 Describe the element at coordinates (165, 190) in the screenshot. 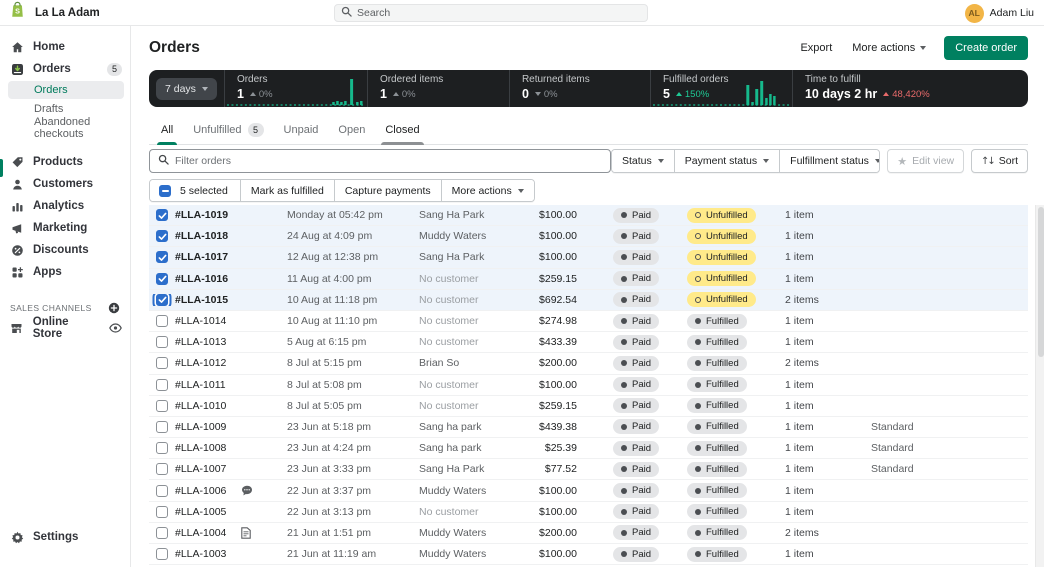

I see `select-all-checkbox` at that location.